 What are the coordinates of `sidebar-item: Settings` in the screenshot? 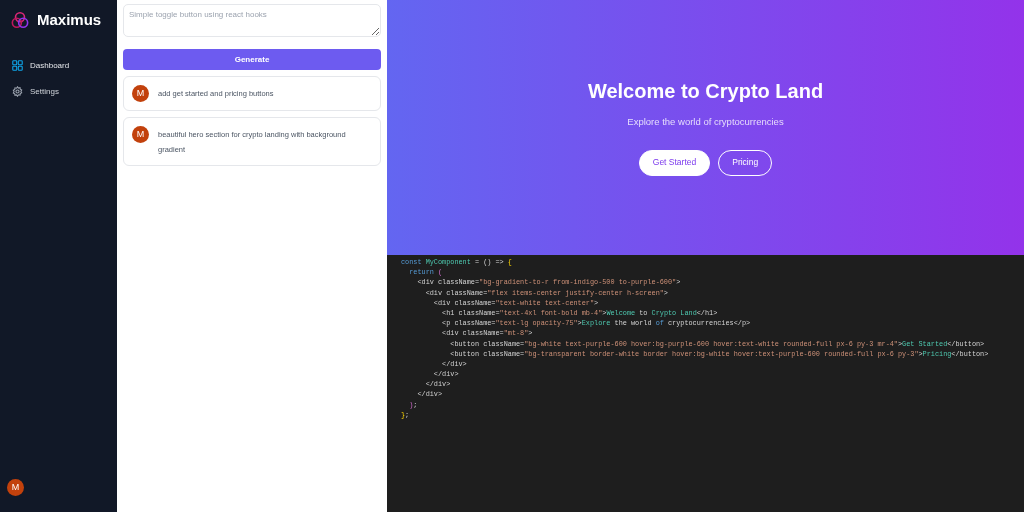 It's located at (64, 91).